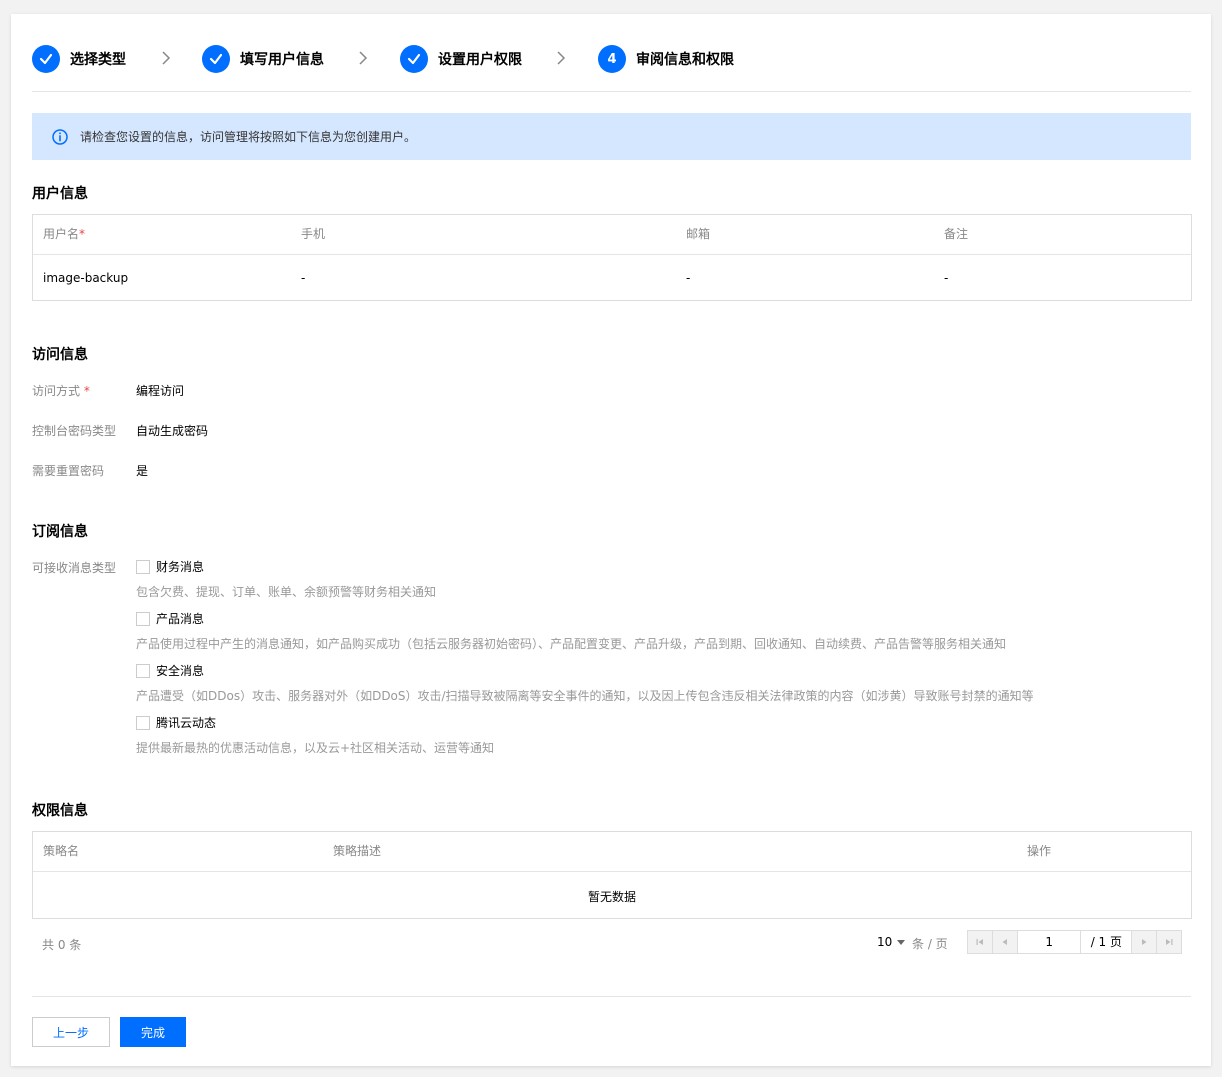 This screenshot has width=1222, height=1077. I want to click on step-review: 4 审阅信息和权限, so click(666, 59).